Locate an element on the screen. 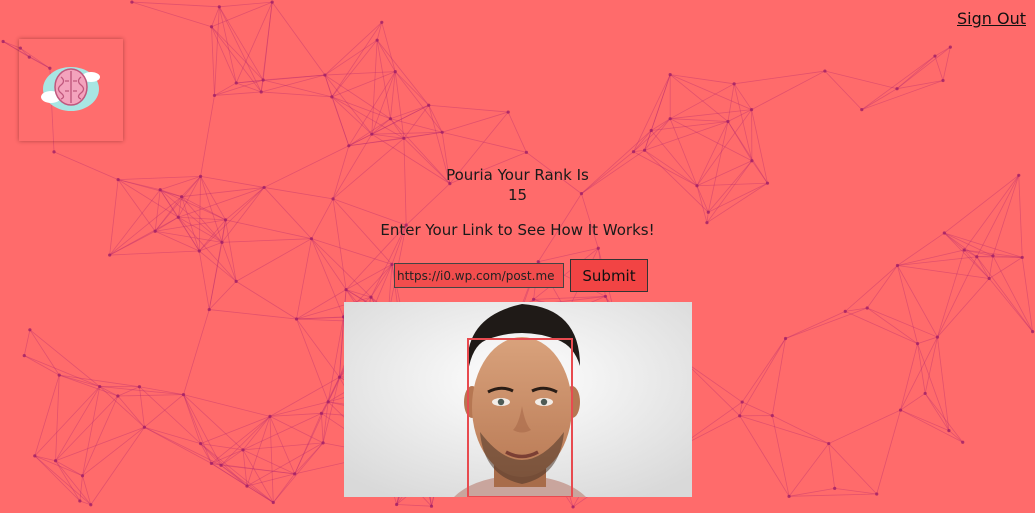  rank-label: Pouria Your Rank Is is located at coordinates (517, 175).